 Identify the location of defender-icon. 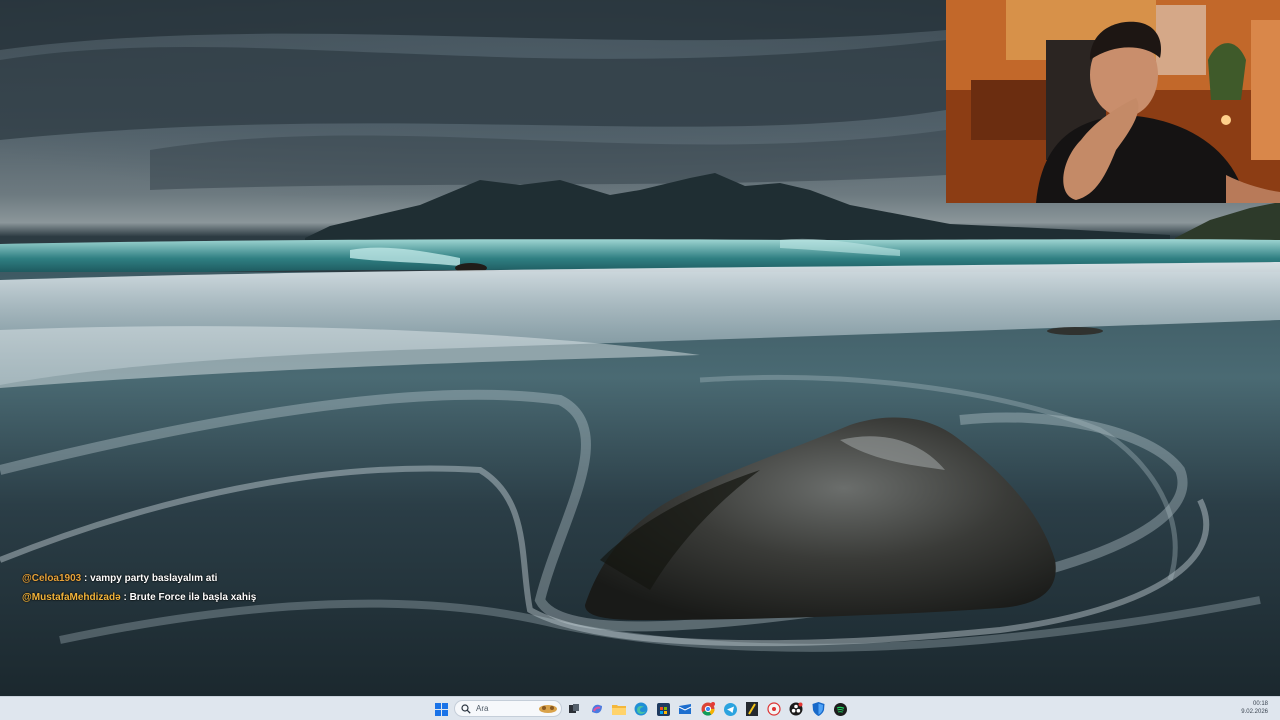
(818, 709).